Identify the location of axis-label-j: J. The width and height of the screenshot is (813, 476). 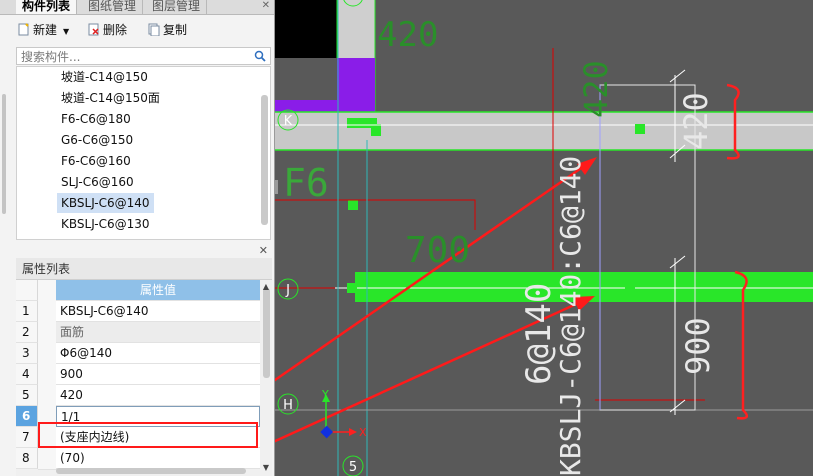
(287, 290).